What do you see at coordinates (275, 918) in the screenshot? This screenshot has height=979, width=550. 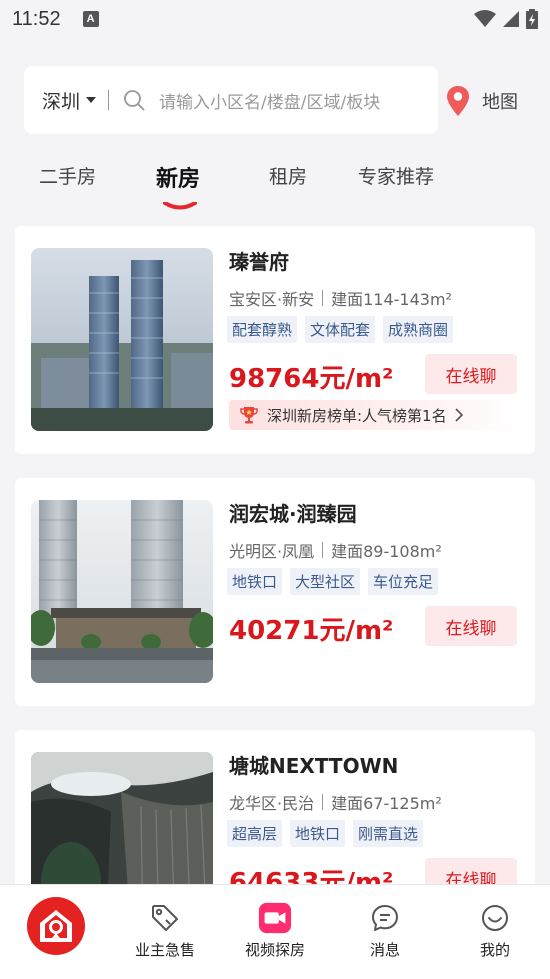 I see `video-icon` at bounding box center [275, 918].